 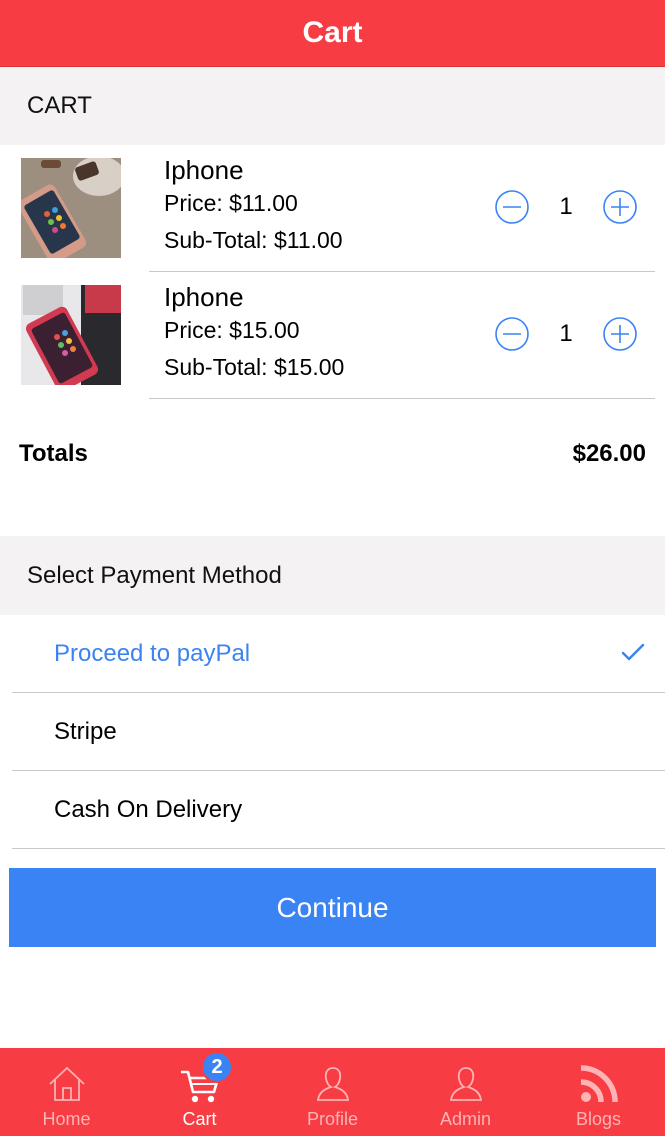 I want to click on payment-option-label: Proceed to payPal, so click(x=152, y=653).